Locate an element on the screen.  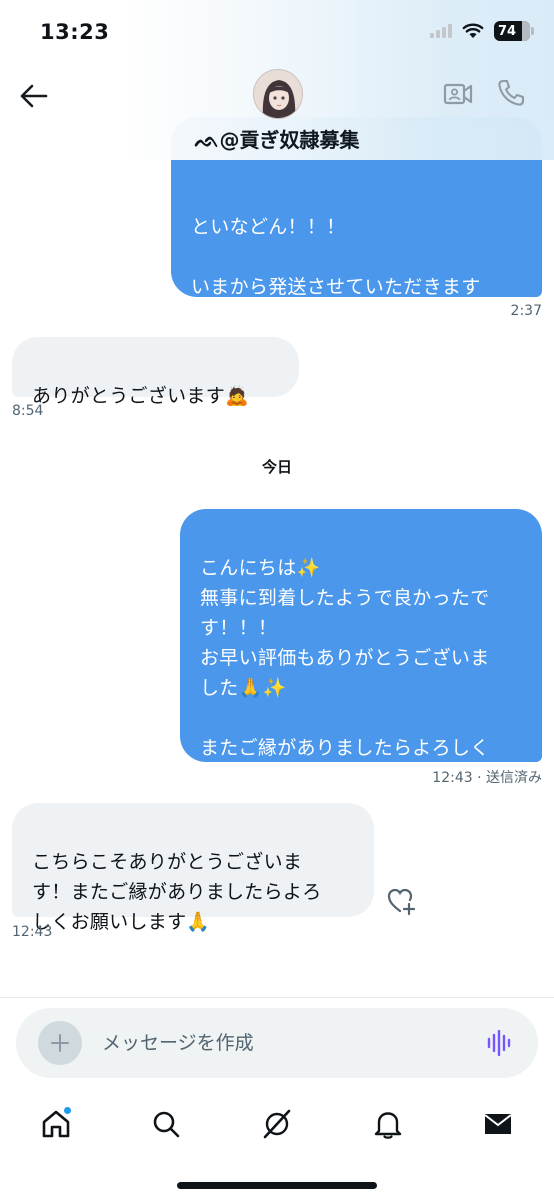
notification-dot is located at coordinates (67, 1110).